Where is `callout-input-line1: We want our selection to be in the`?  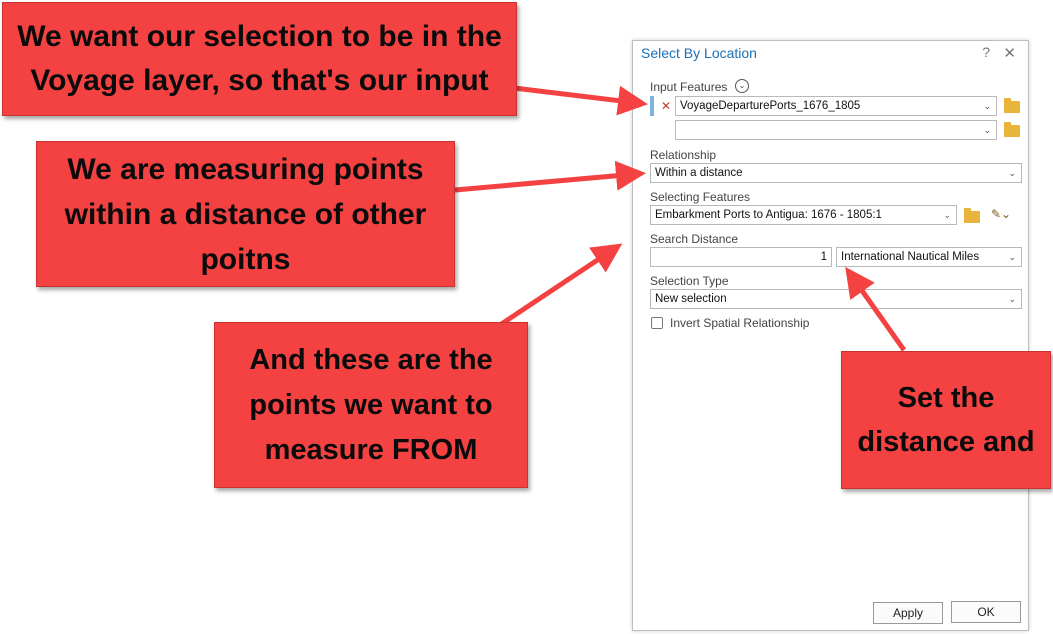
callout-input-line1: We want our selection to be in the is located at coordinates (259, 36).